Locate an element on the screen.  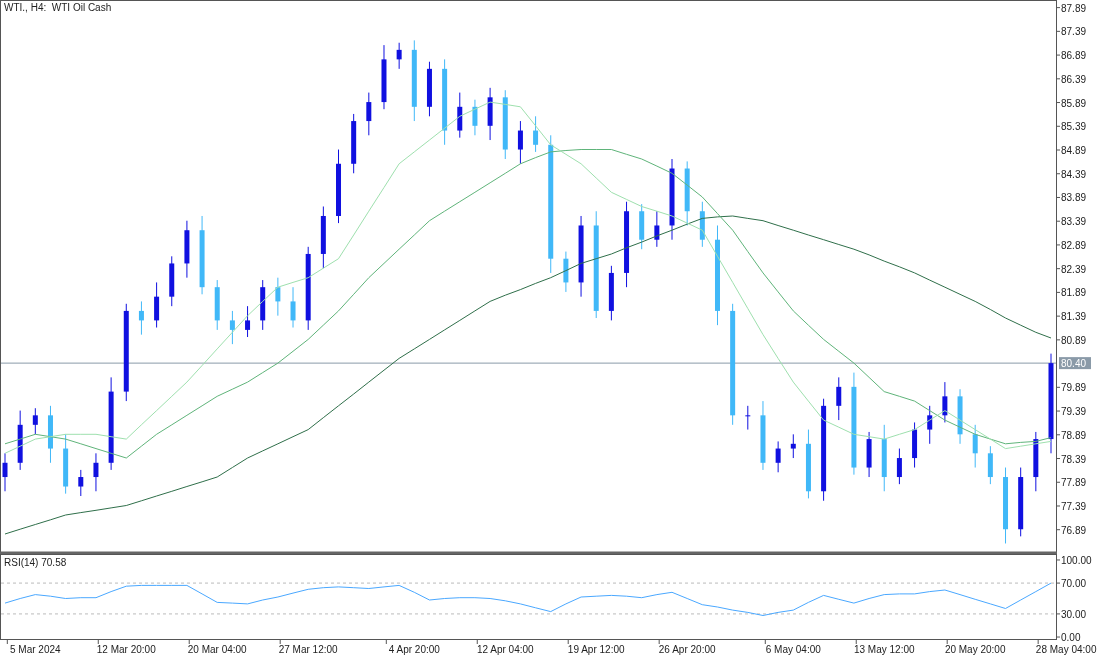
time-label: 12 Apr 04:00 is located at coordinates (505, 649).